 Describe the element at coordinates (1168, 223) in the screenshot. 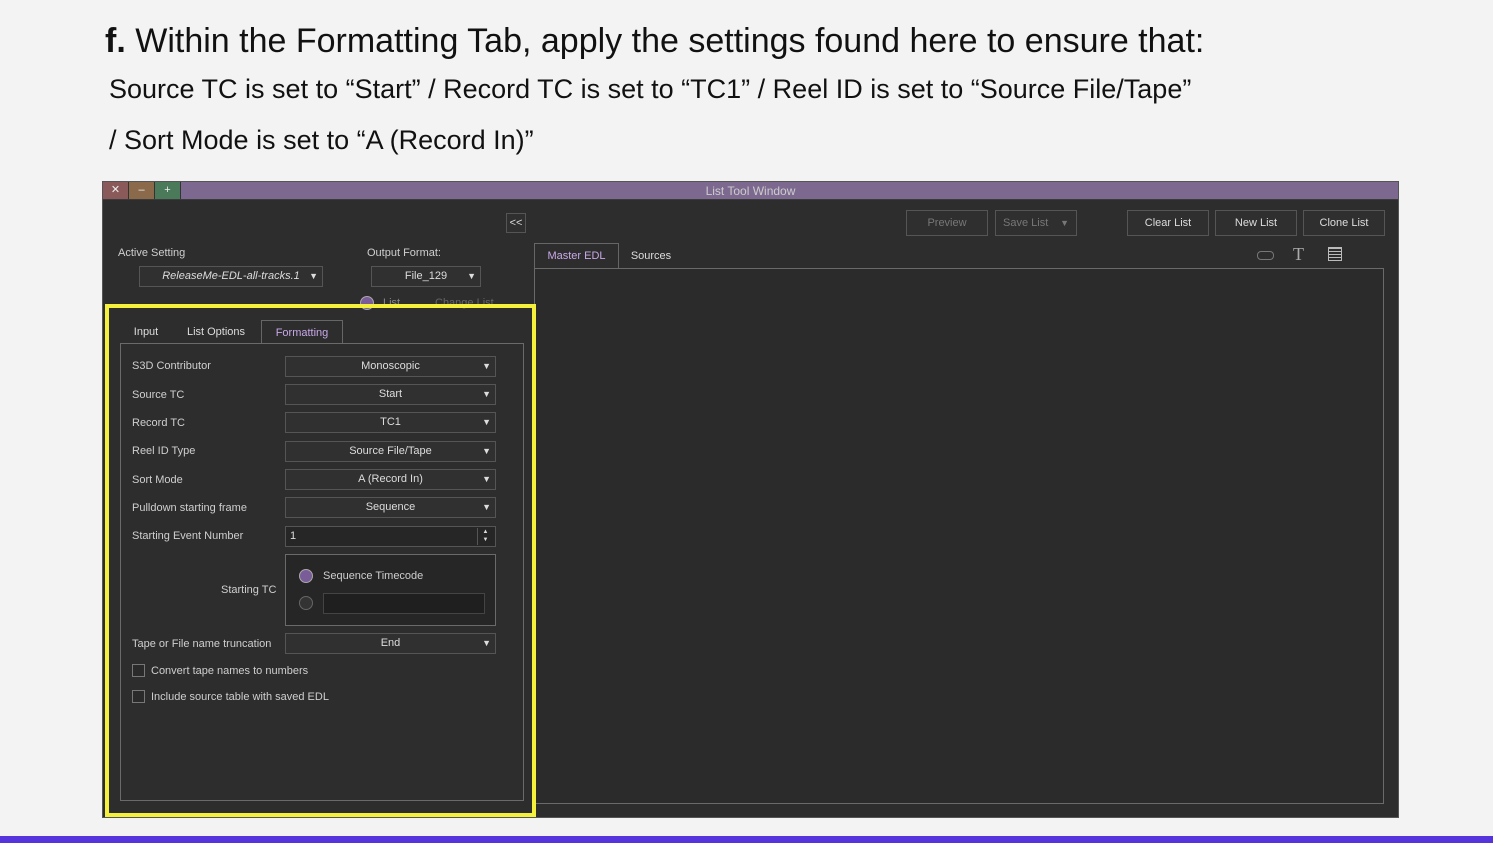

I see `clear-list-button: Clear List` at that location.